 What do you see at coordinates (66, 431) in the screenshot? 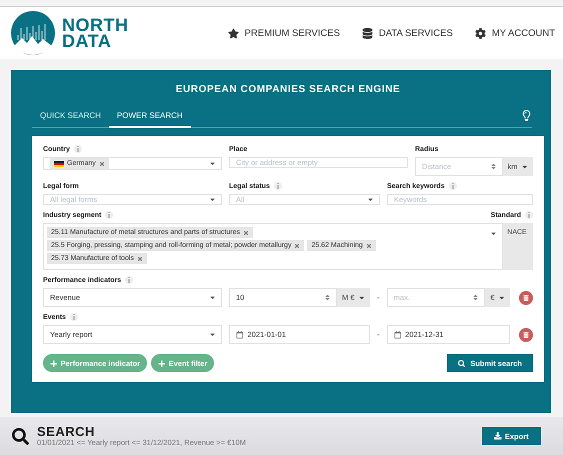
I see `summary-title: SEARCH` at bounding box center [66, 431].